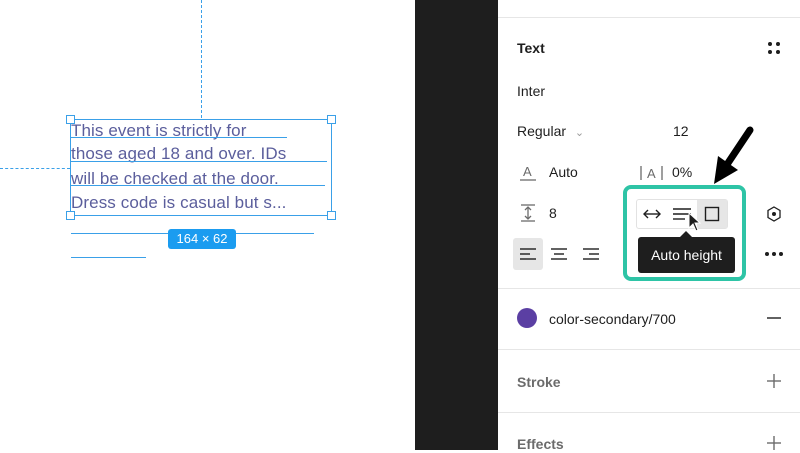  What do you see at coordinates (774, 381) in the screenshot?
I see `add-stroke-icon` at bounding box center [774, 381].